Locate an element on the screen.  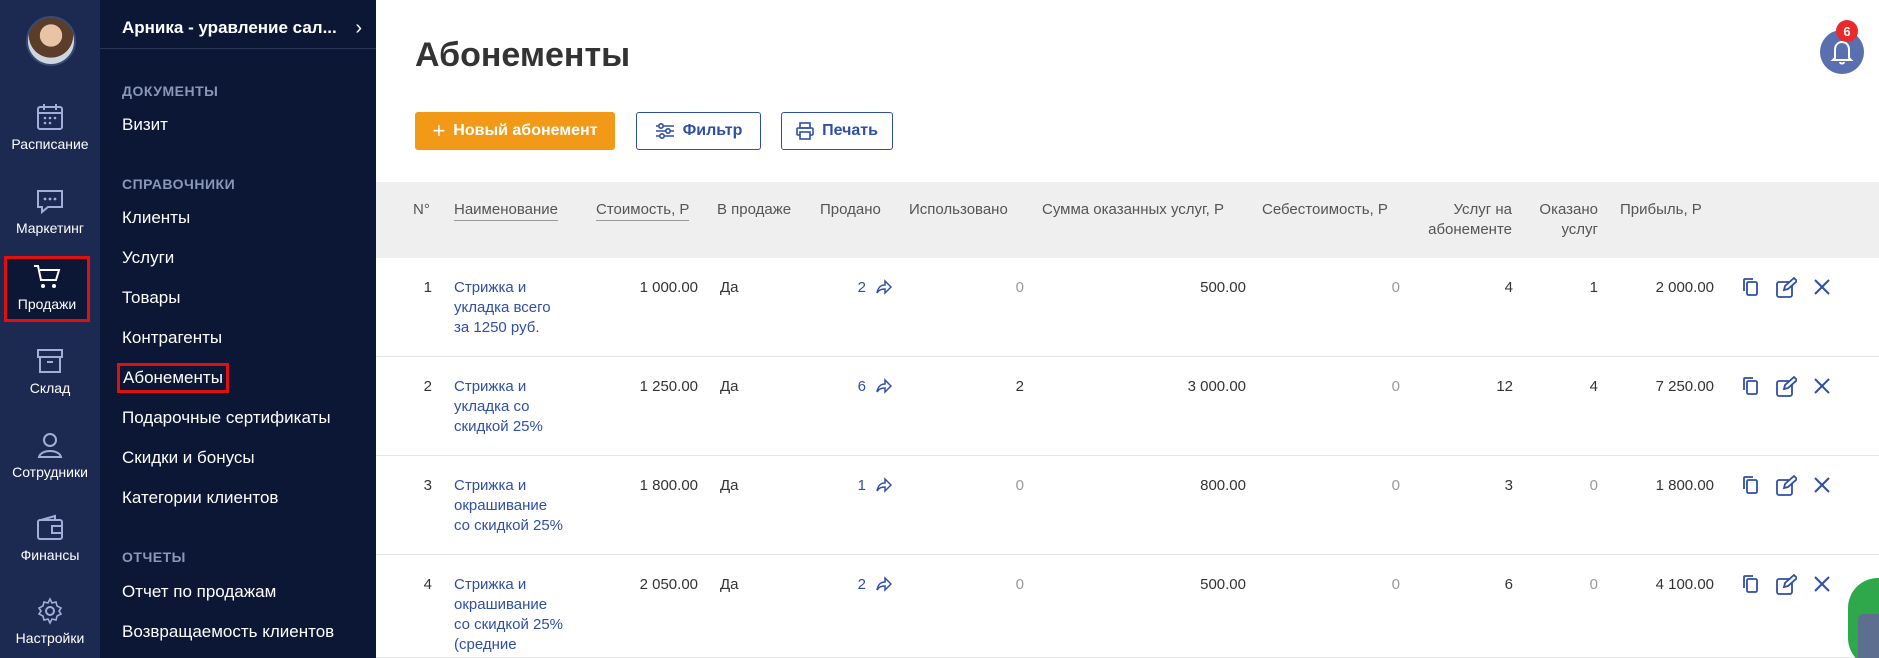
subscription-name-link: Стрижка и окрашивание со скидкой 25% is located at coordinates (516, 506).